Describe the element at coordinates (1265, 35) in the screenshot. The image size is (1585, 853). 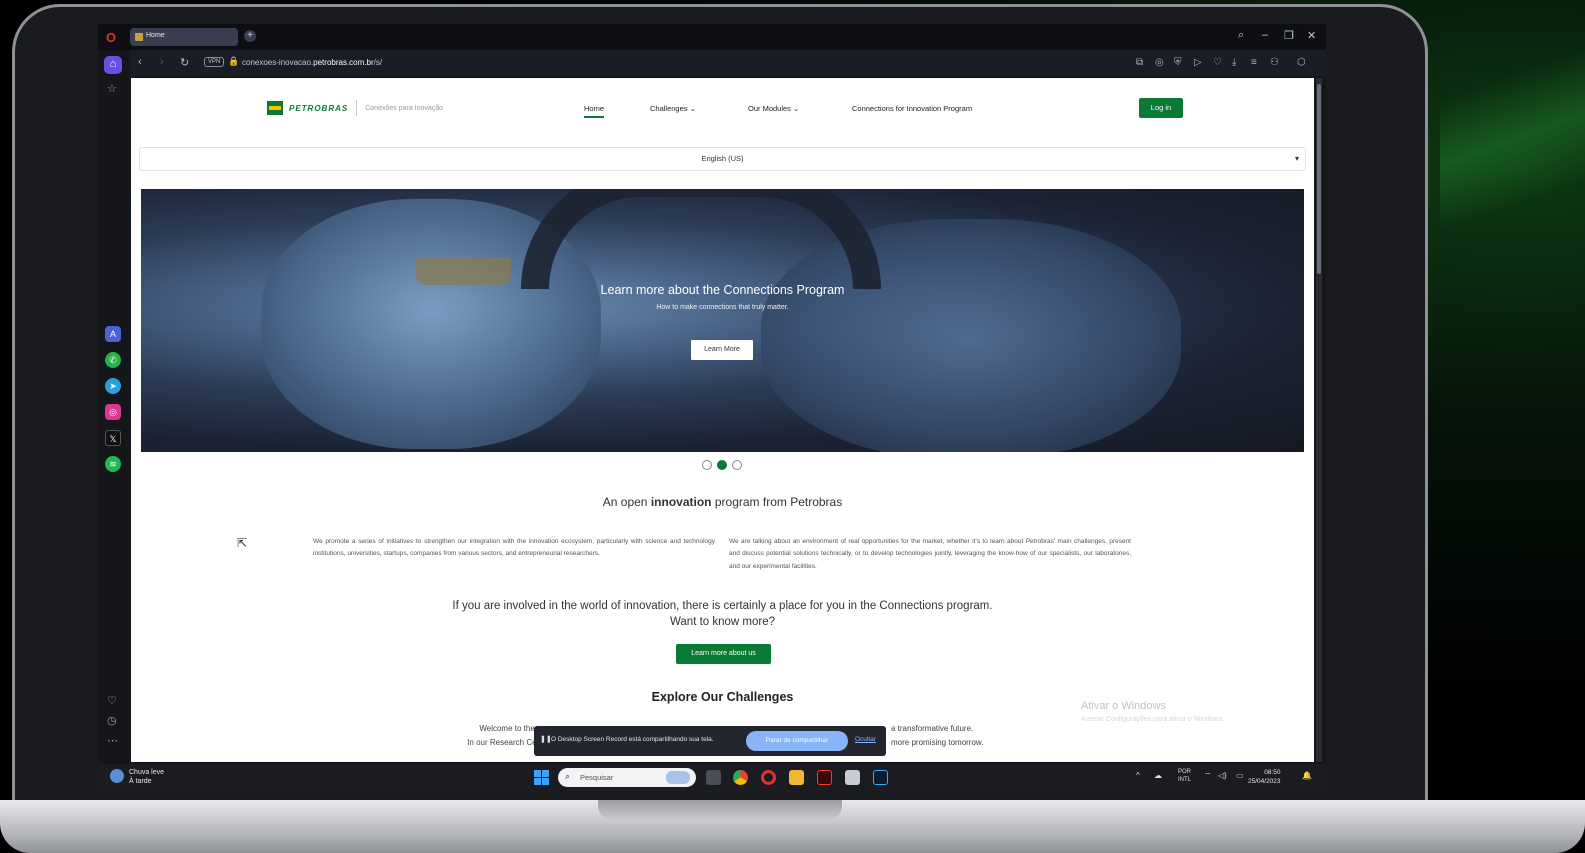
I see `minimize-button: –` at that location.